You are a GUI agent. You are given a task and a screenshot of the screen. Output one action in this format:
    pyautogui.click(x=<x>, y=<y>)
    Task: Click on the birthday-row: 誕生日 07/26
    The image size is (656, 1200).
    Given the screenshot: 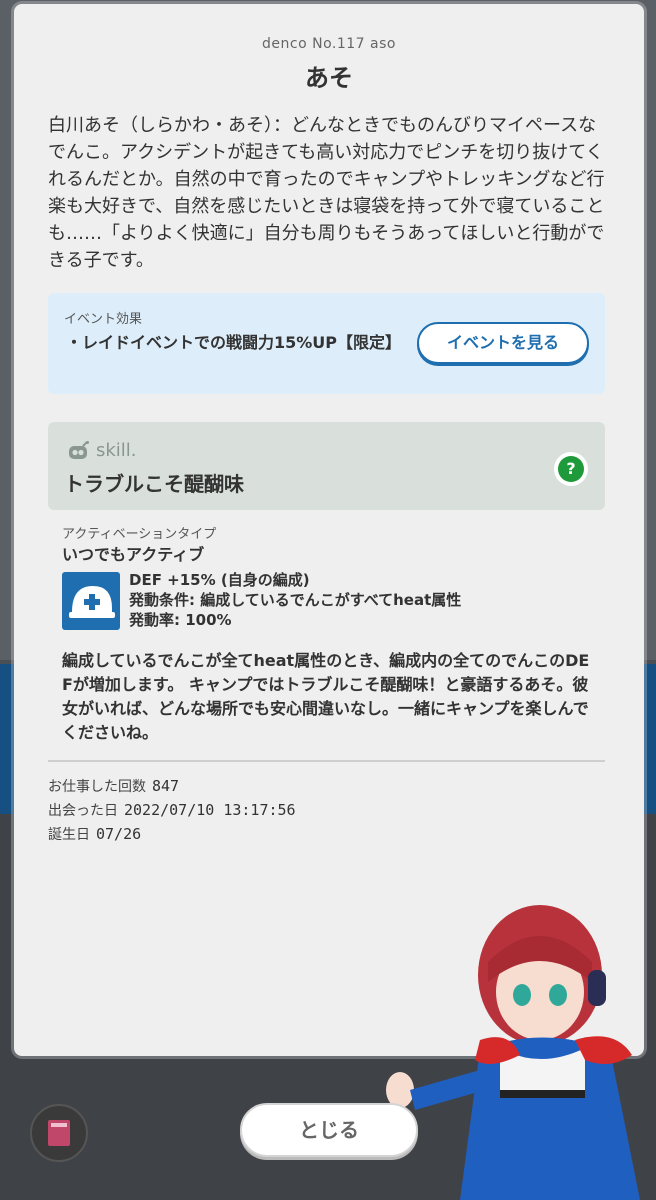 What is the action you would take?
    pyautogui.click(x=94, y=834)
    